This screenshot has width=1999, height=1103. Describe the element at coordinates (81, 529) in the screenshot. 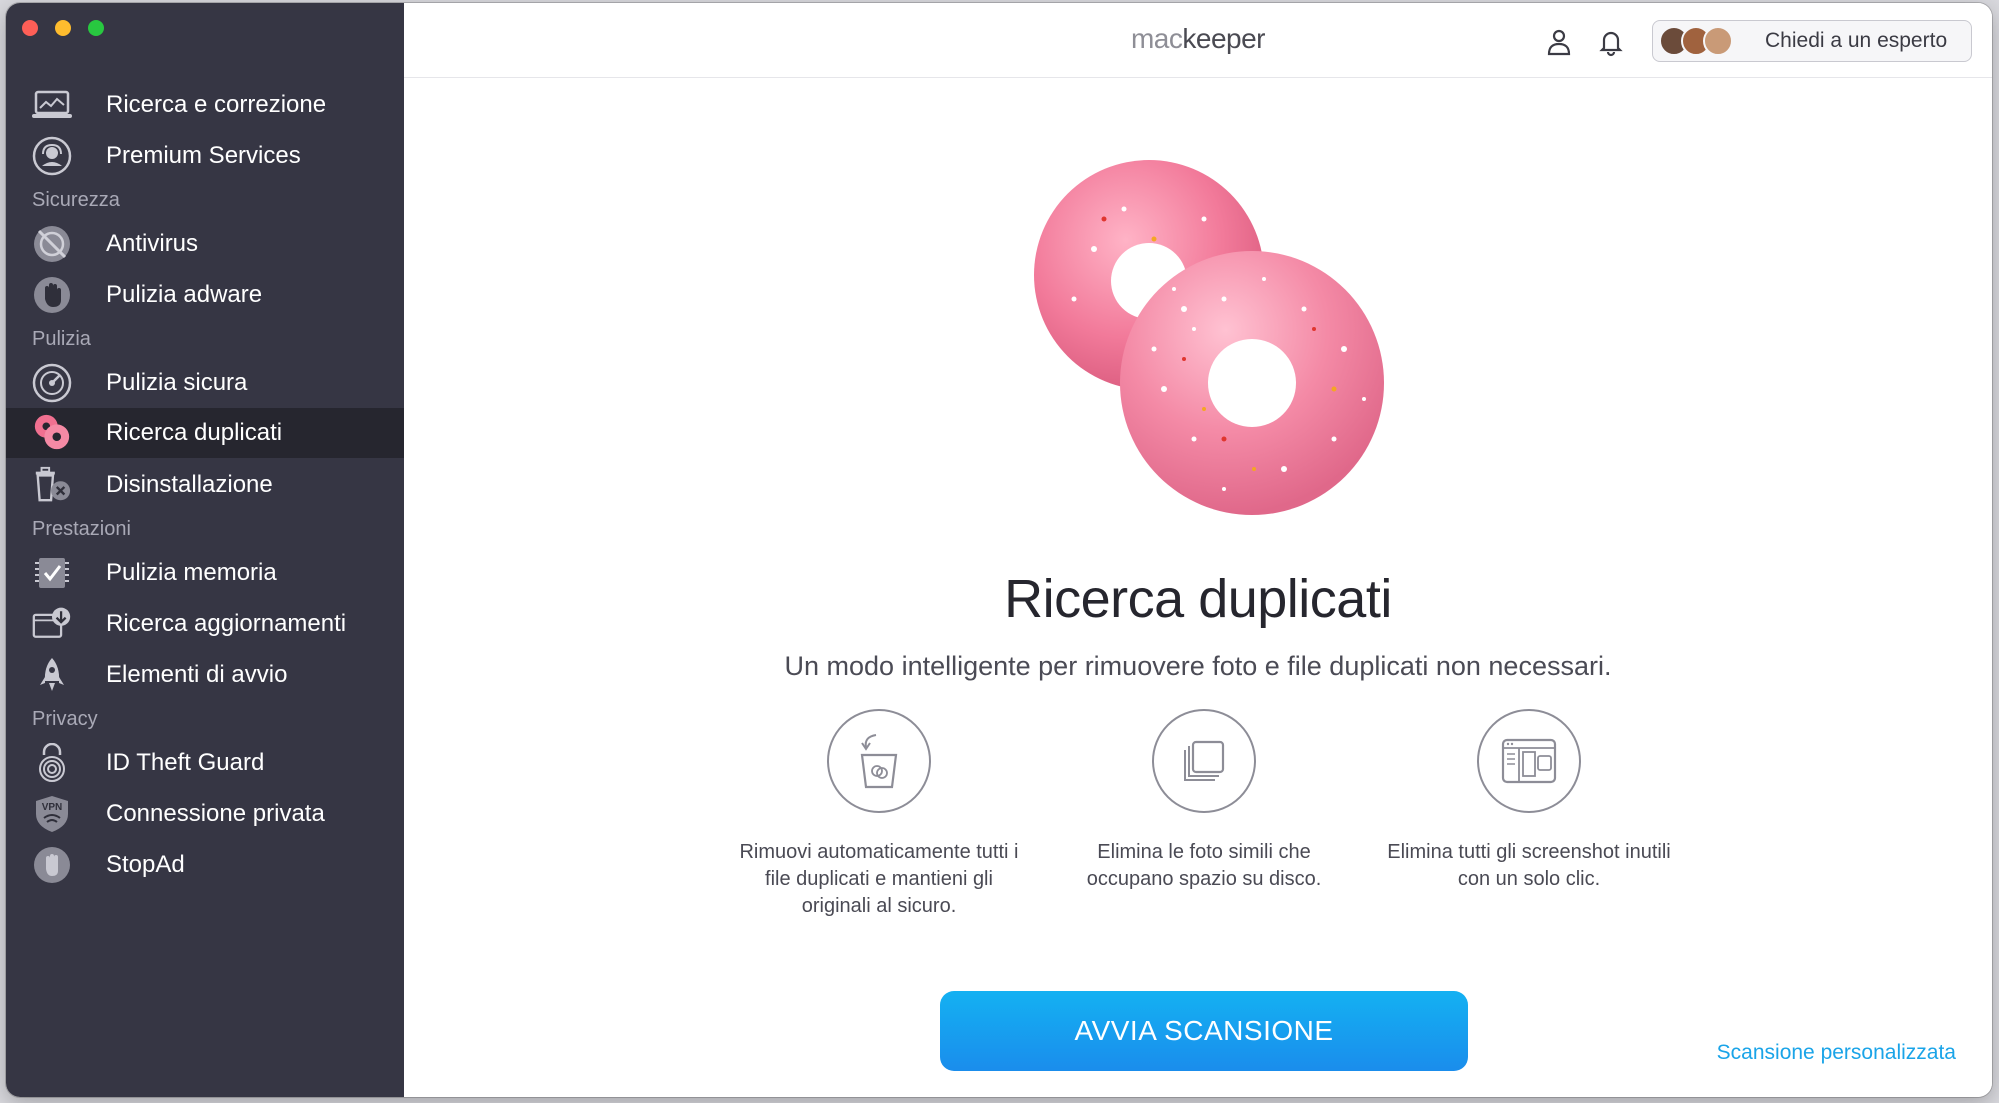

I see `section-label-prestazioni: Prestazioni` at that location.